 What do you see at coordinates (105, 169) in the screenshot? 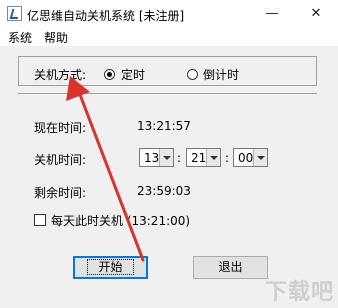
I see `annotation-arrow-icon` at bounding box center [105, 169].